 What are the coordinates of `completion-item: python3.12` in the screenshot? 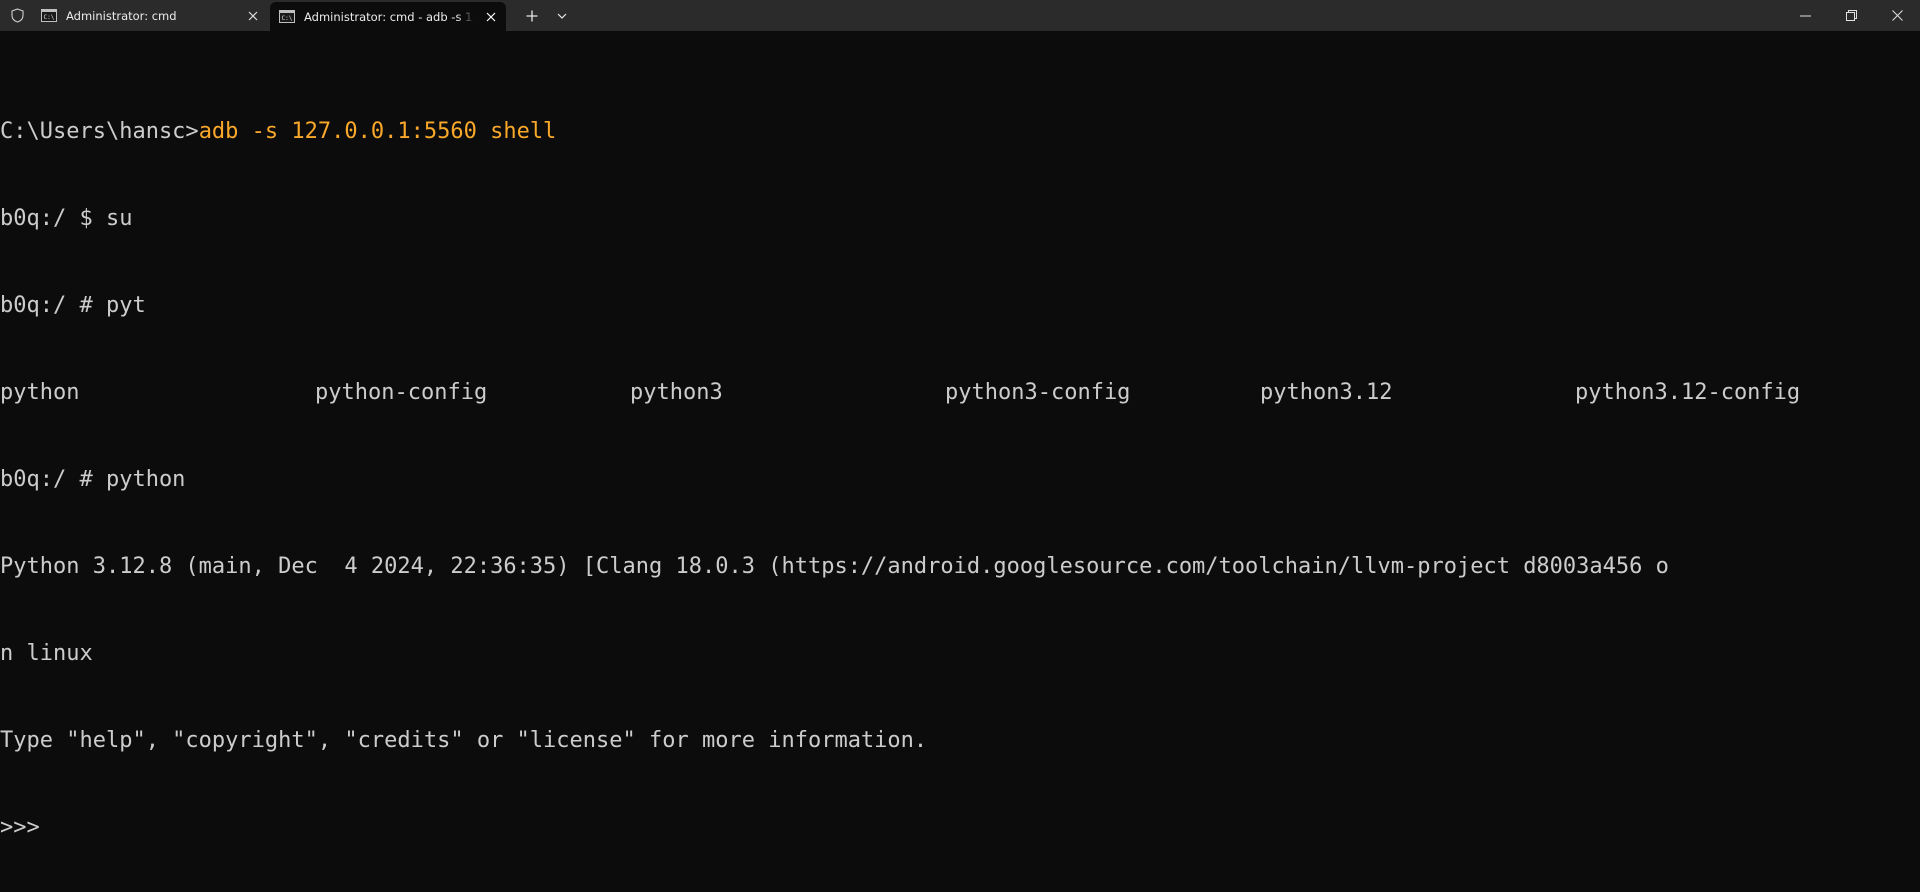 It's located at (1326, 392).